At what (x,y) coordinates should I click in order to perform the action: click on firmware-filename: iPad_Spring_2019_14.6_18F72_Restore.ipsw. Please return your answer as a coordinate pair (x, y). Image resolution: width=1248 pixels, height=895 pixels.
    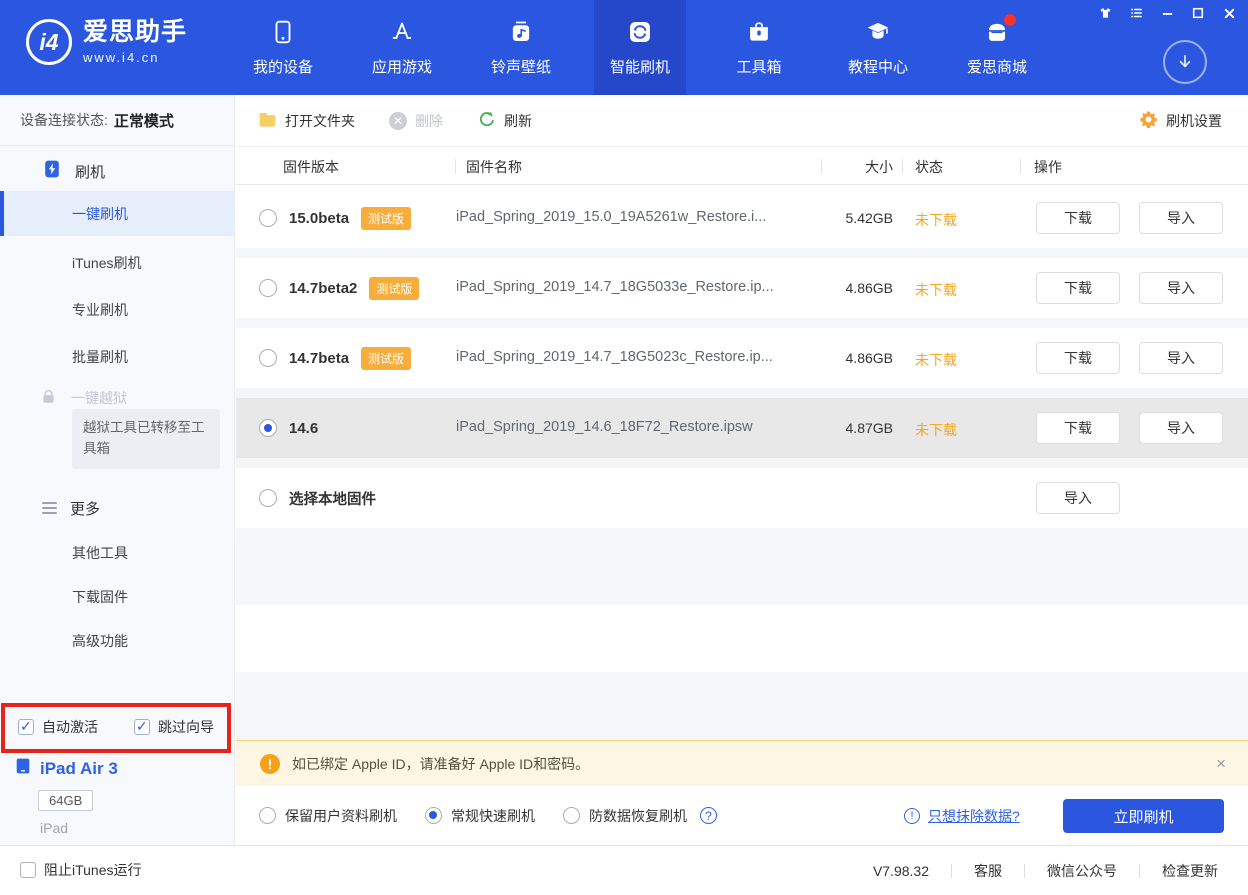
    Looking at the image, I should click on (604, 427).